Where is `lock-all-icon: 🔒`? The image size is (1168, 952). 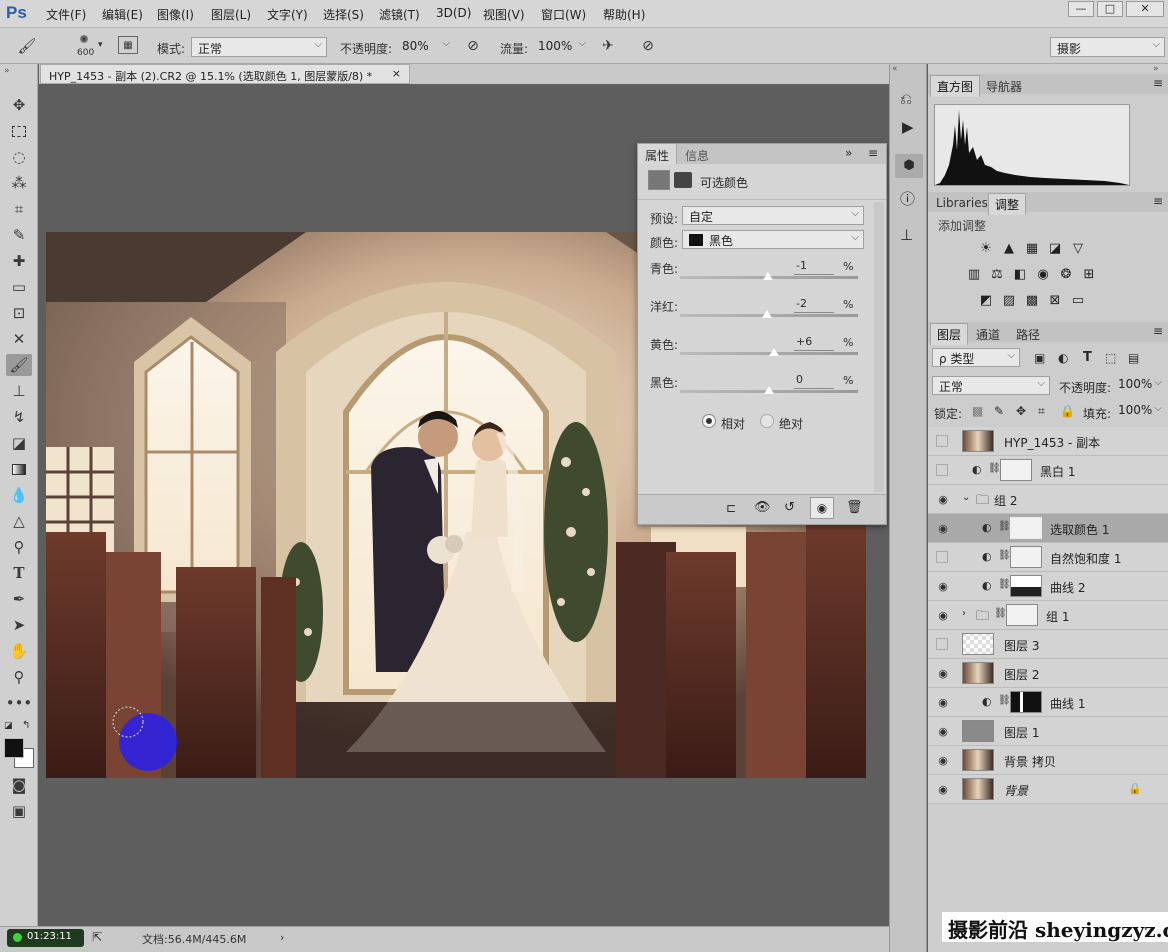 lock-all-icon: 🔒 is located at coordinates (1067, 411).